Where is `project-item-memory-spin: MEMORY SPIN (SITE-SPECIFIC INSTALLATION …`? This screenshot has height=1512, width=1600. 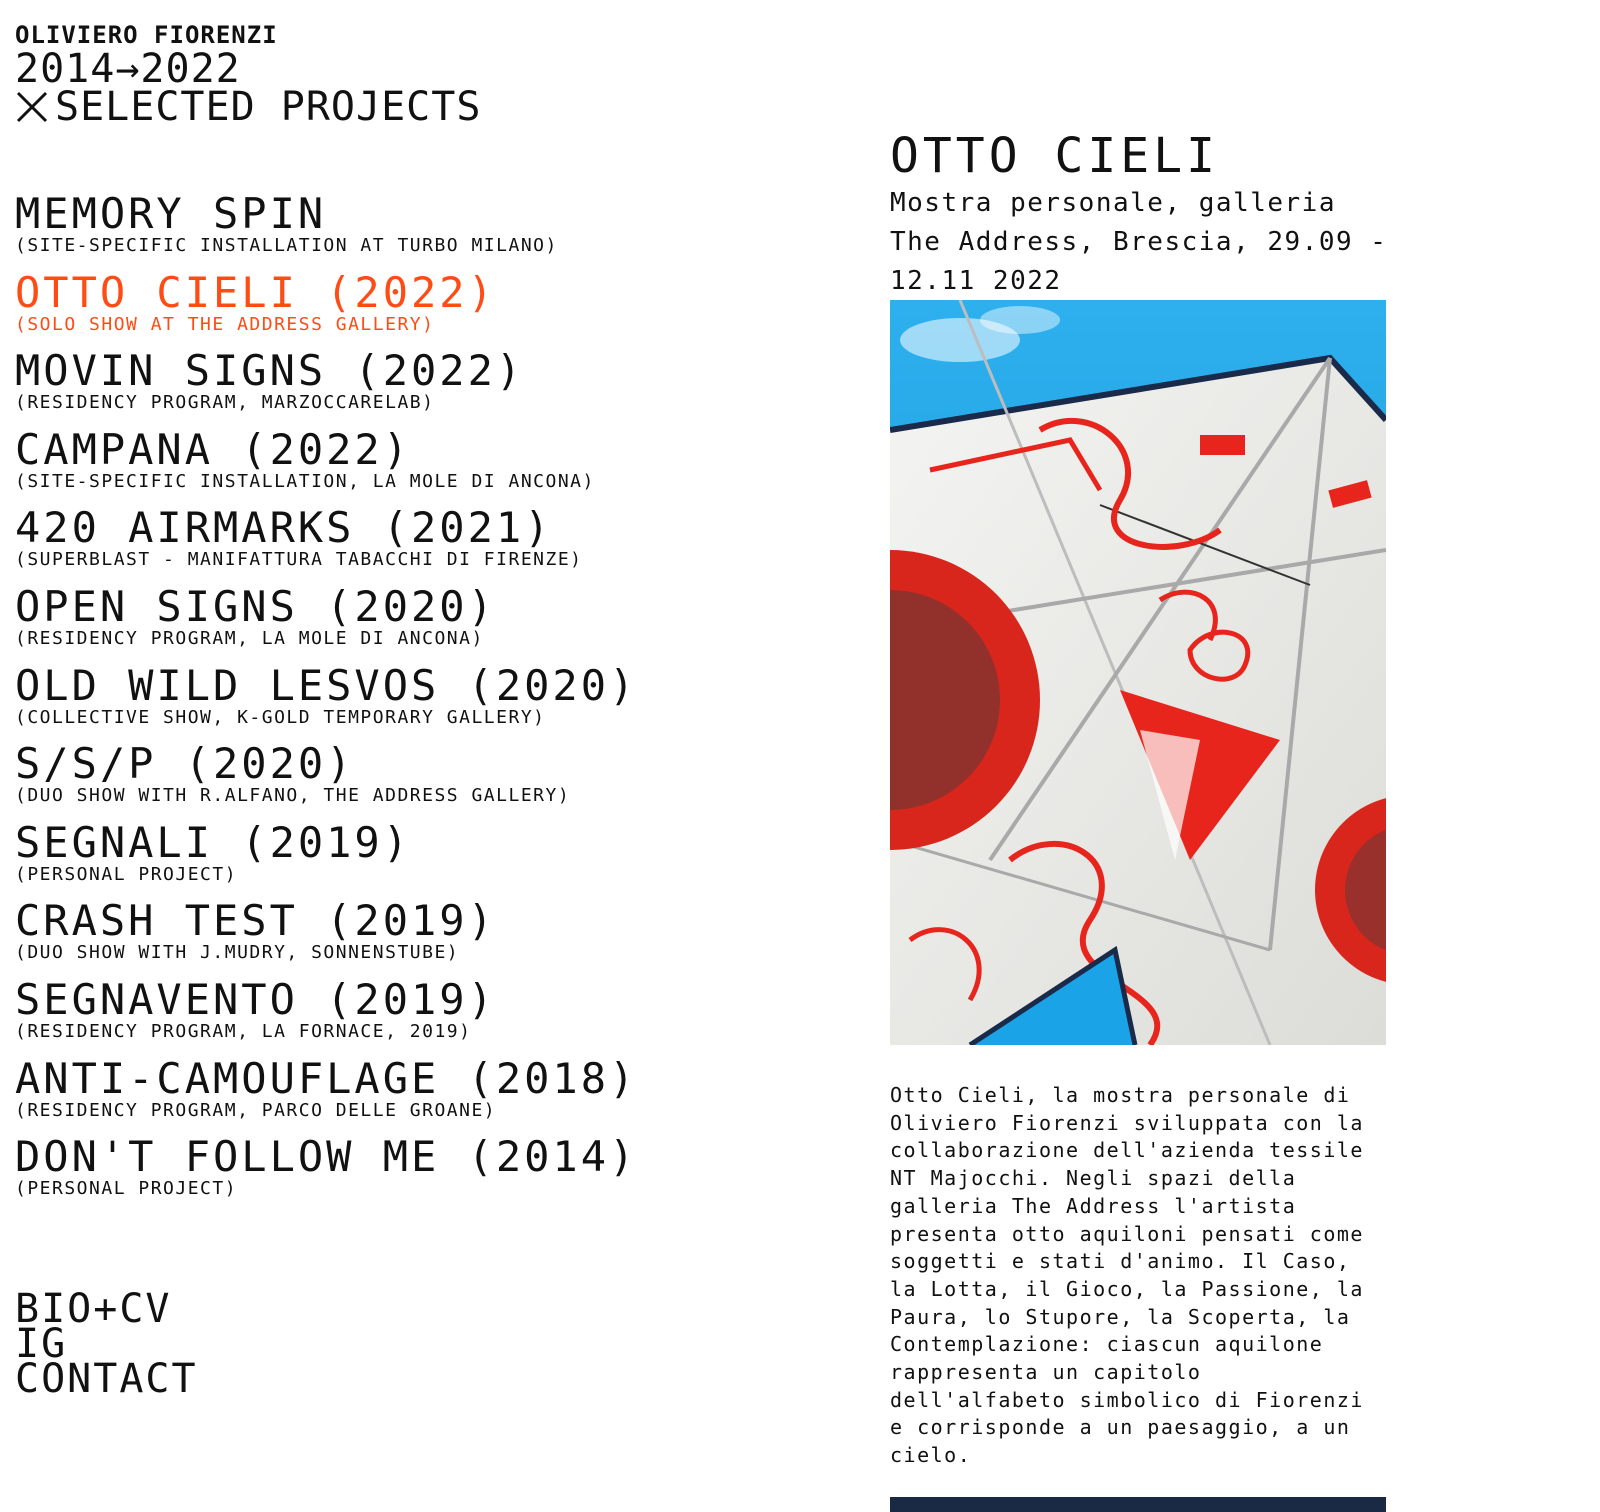 project-item-memory-spin: MEMORY SPIN (SITE-SPECIFIC INSTALLATION … is located at coordinates (425, 231).